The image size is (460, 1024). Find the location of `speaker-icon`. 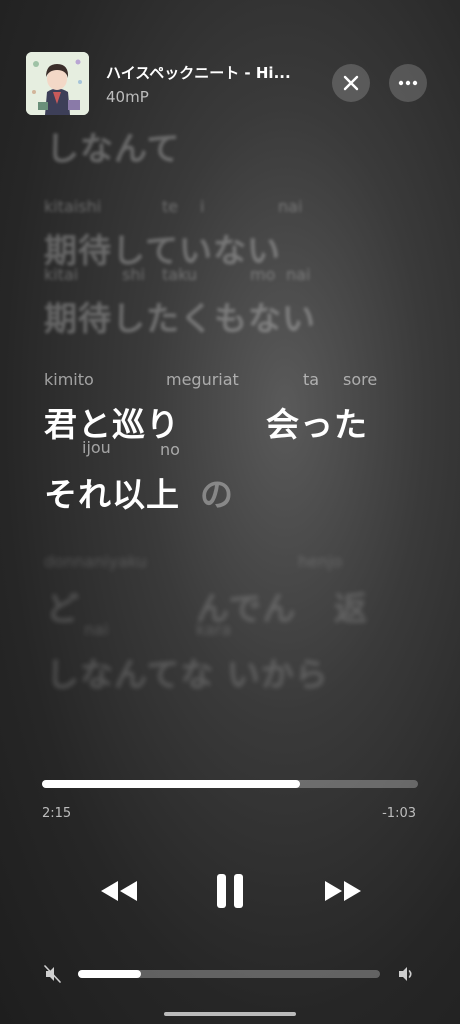

speaker-icon is located at coordinates (405, 974).